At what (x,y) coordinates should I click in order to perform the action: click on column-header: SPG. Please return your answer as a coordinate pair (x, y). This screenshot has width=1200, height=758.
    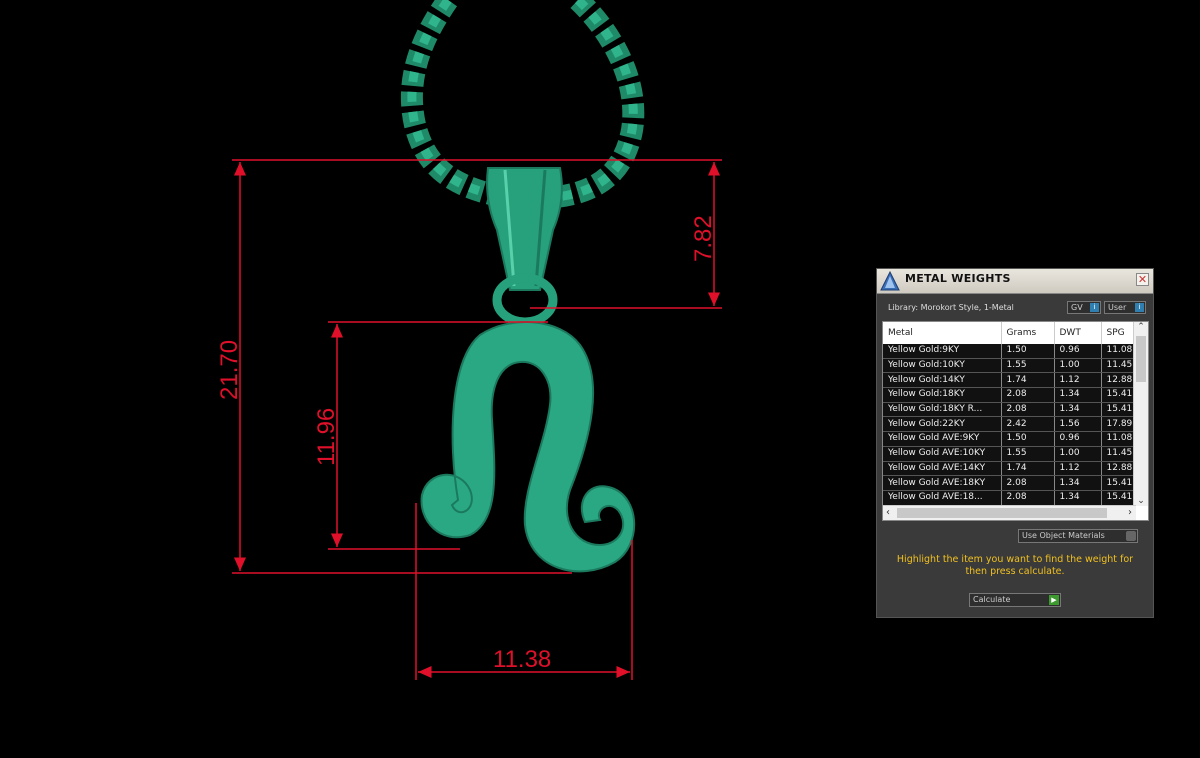
    Looking at the image, I should click on (1118, 333).